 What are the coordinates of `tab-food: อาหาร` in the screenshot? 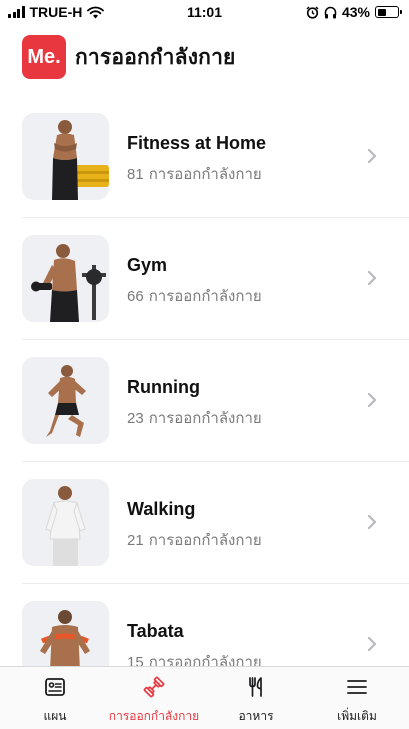 It's located at (256, 700).